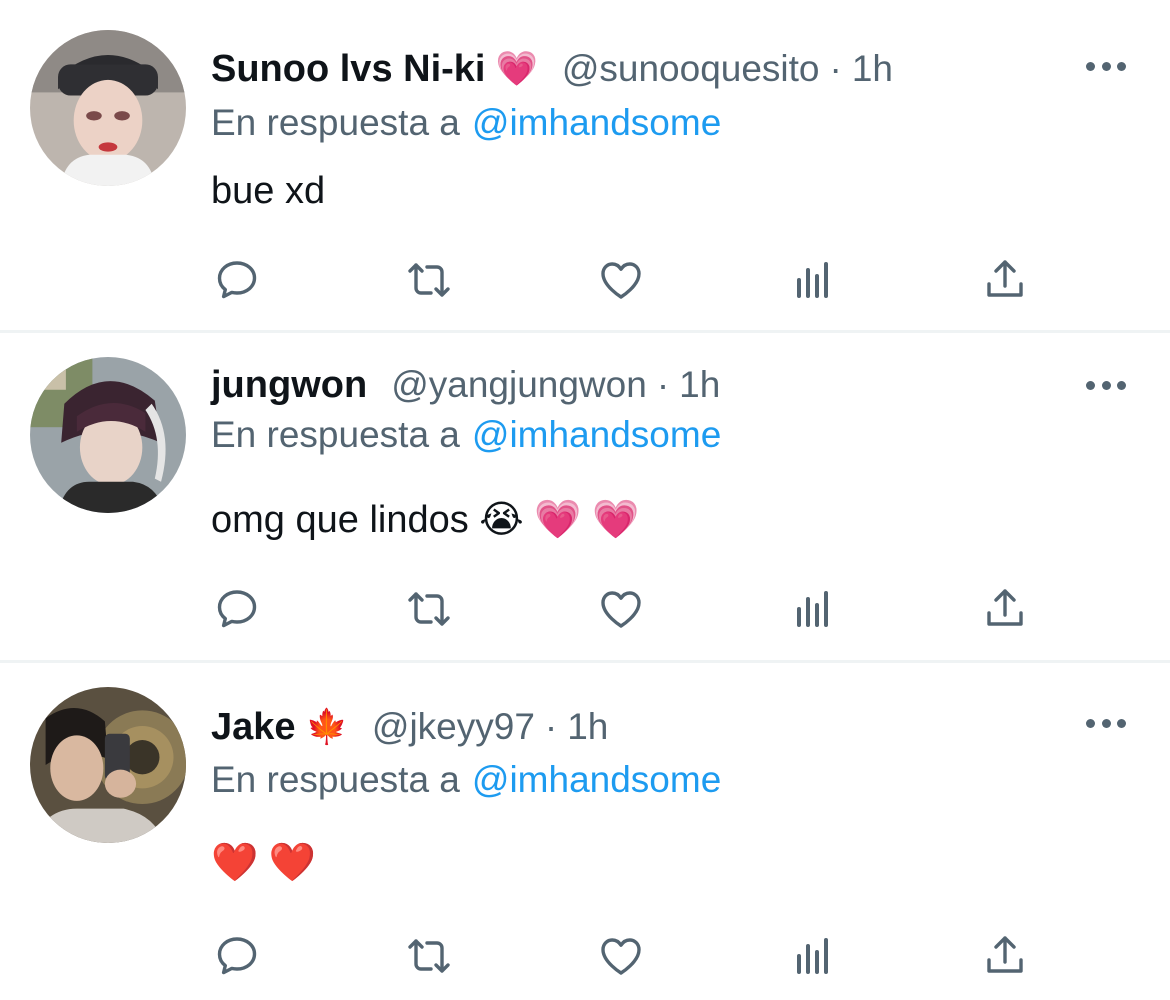  What do you see at coordinates (453, 727) in the screenshot?
I see `handle: @jkeyy97` at bounding box center [453, 727].